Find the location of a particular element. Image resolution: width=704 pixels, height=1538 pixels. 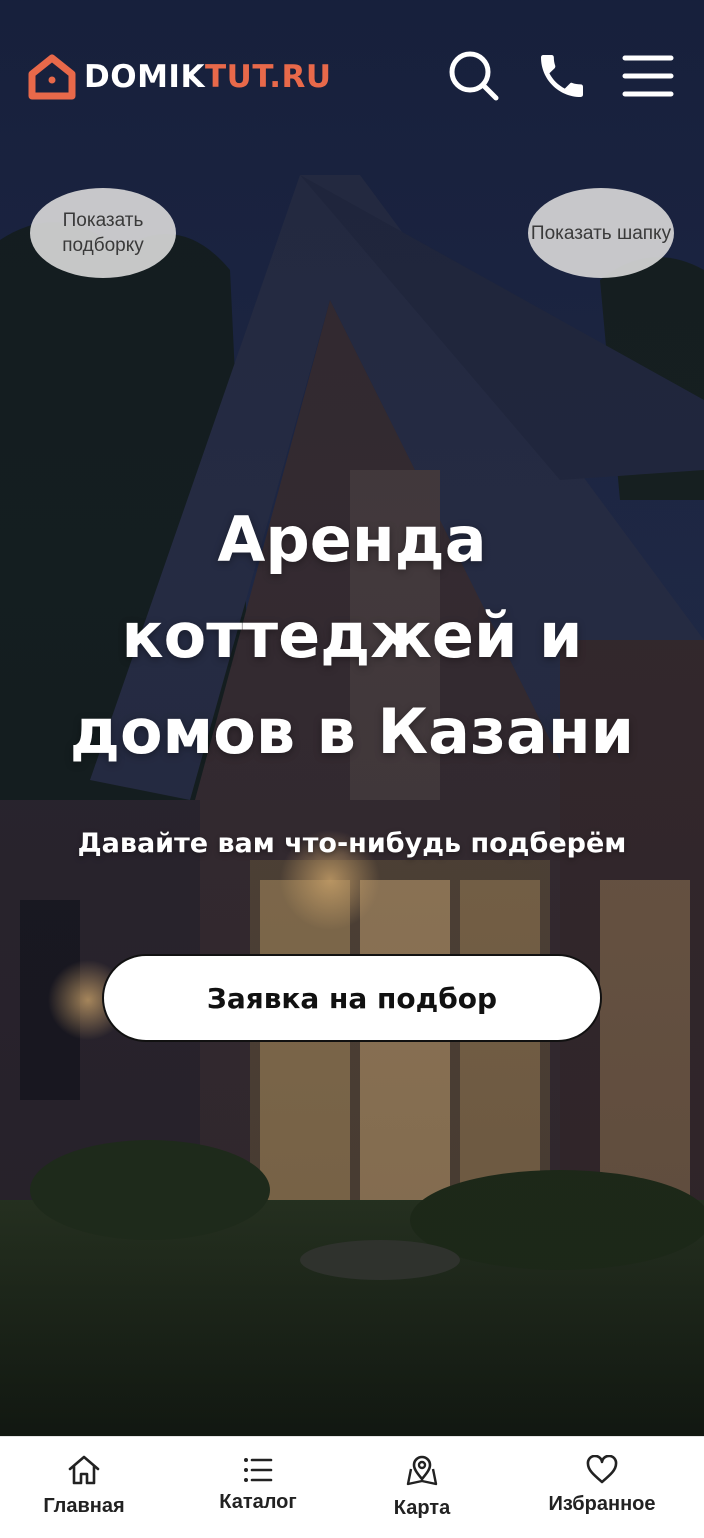

search-button is located at coordinates (474, 76).